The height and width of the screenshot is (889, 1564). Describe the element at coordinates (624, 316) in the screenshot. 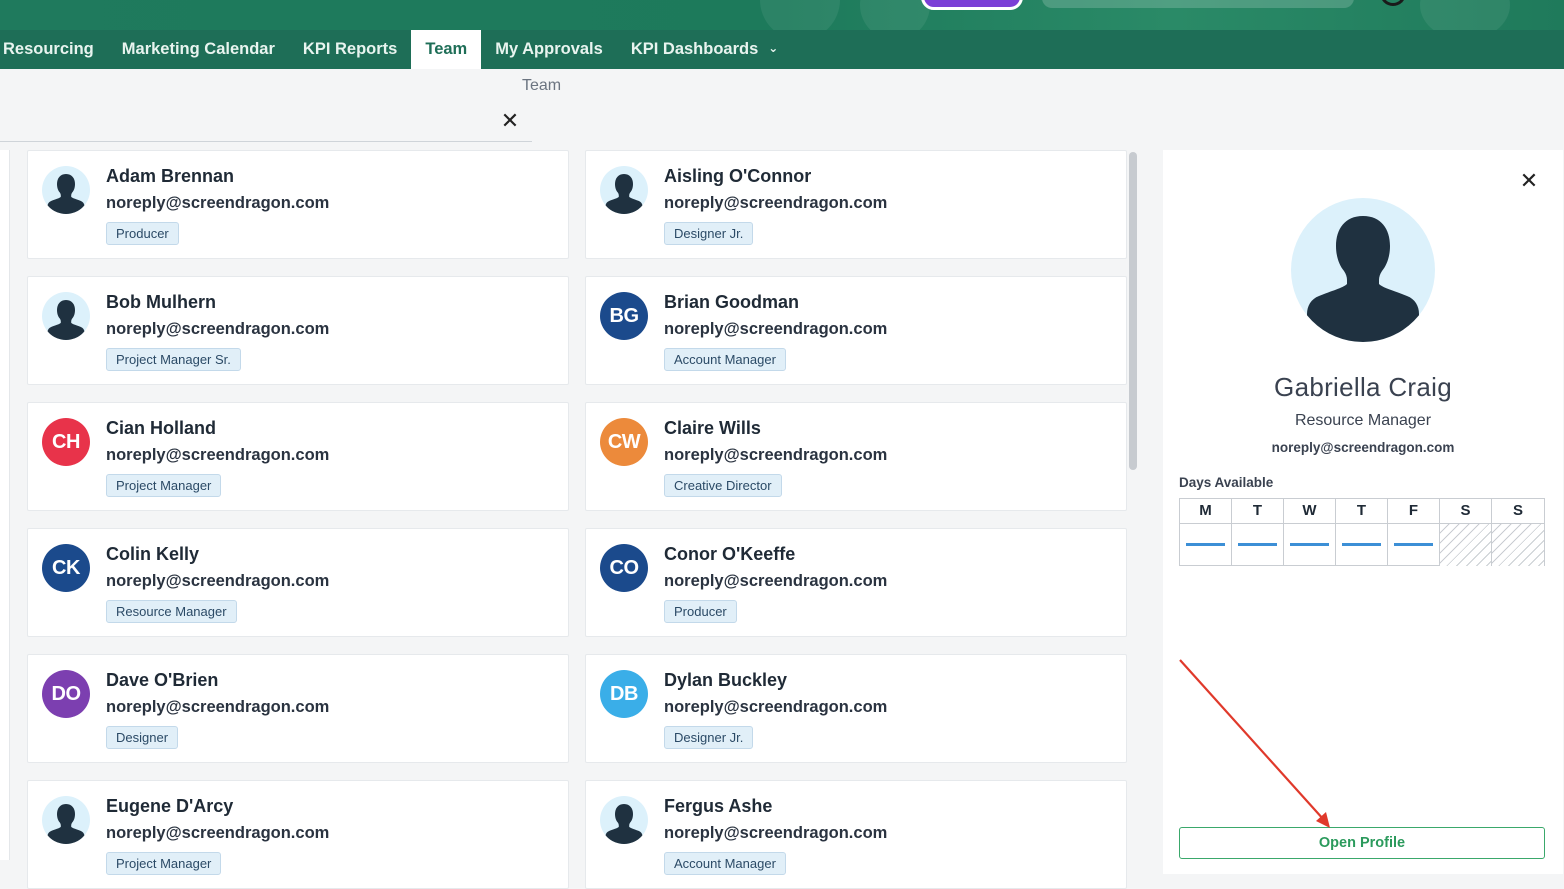

I see `avatar: BG` at that location.